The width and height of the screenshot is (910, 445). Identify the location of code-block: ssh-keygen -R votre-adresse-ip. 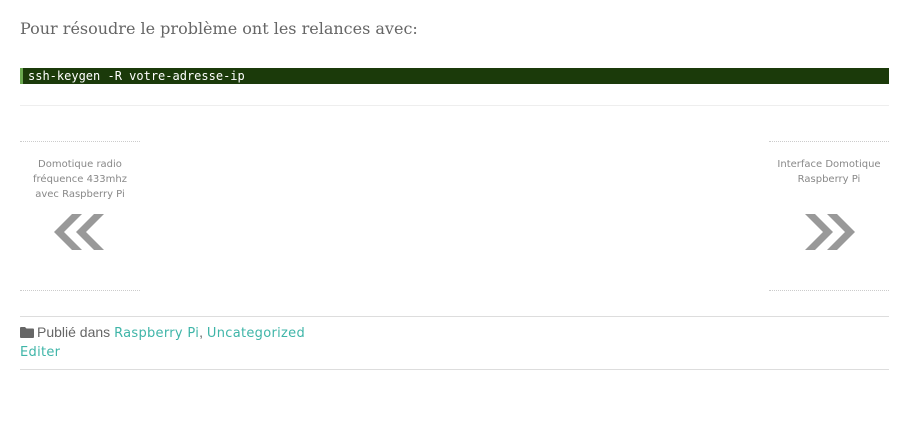
(454, 76).